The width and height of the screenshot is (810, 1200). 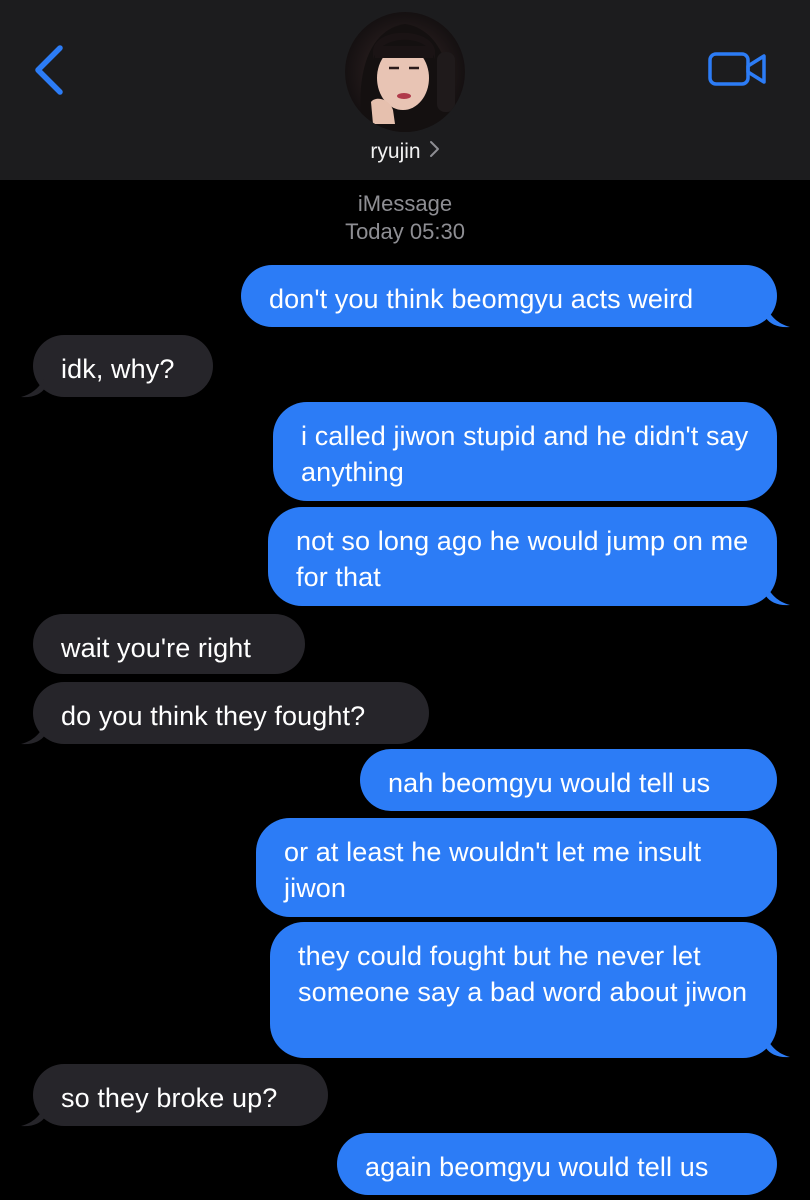 What do you see at coordinates (434, 152) in the screenshot?
I see `chevron-right-icon` at bounding box center [434, 152].